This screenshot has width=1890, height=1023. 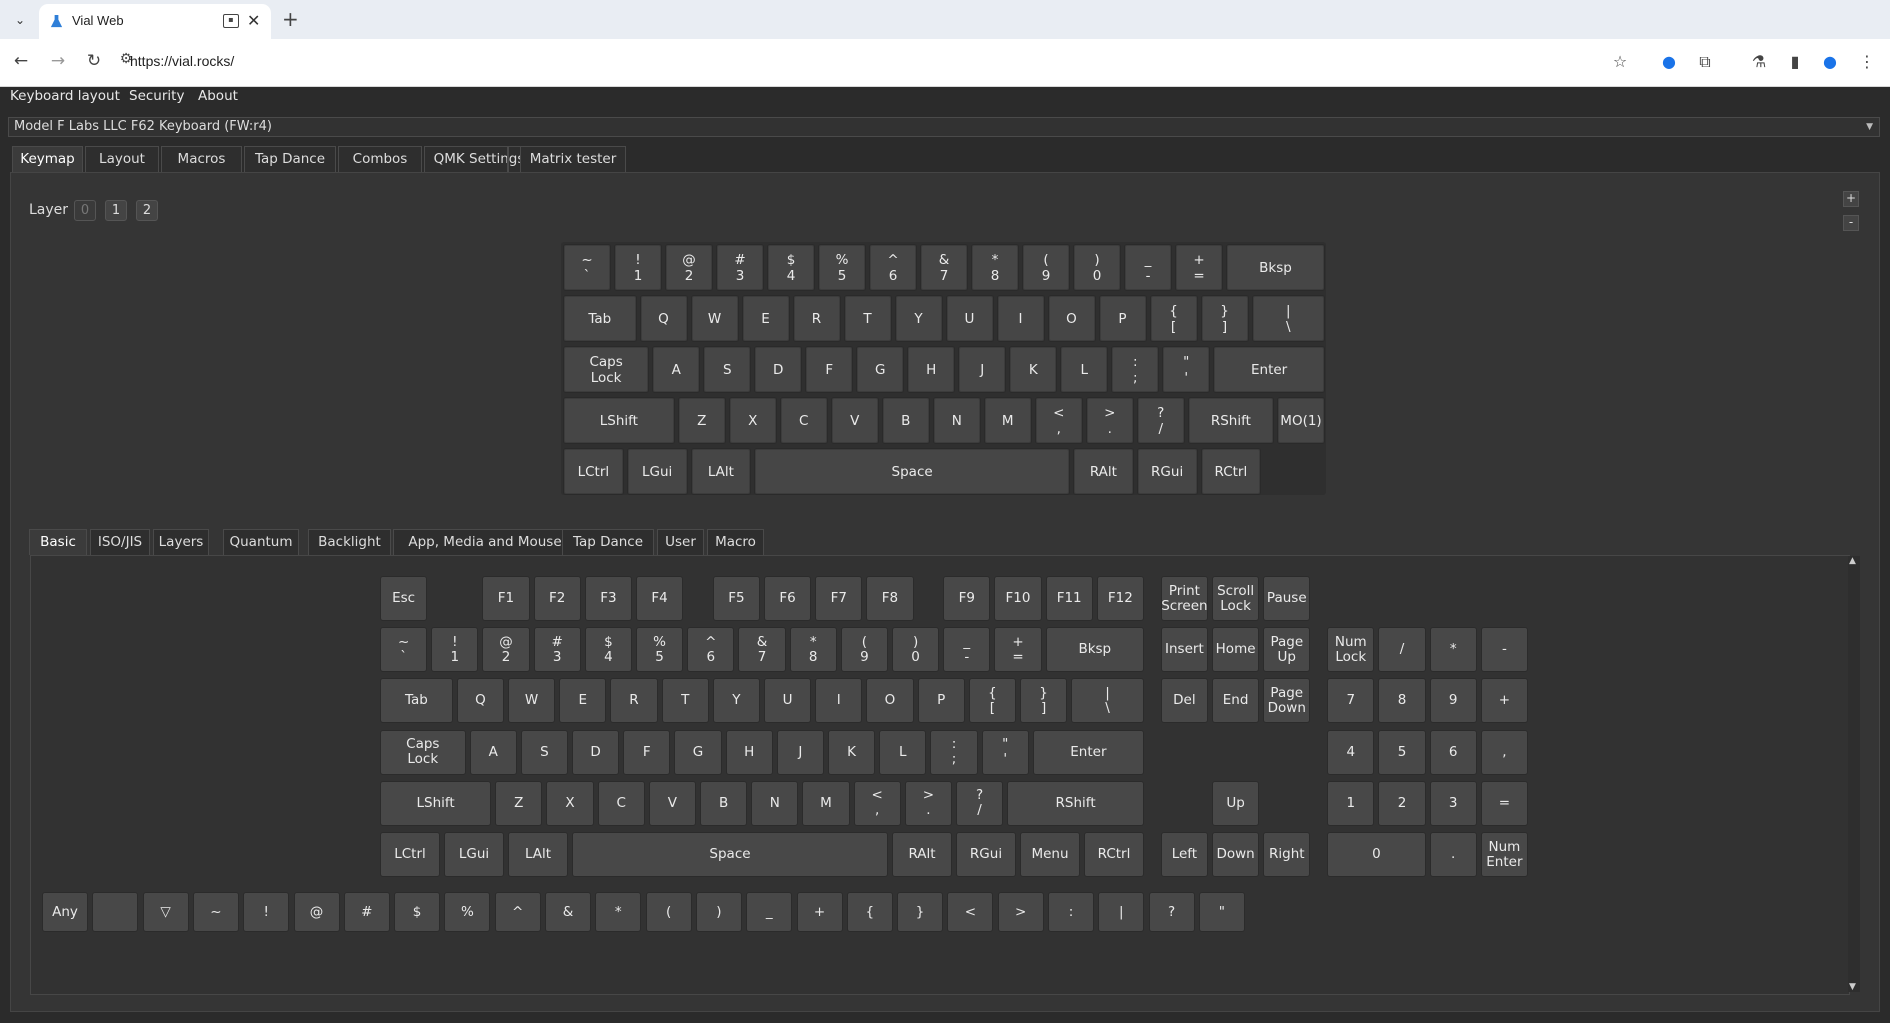 What do you see at coordinates (1069, 598) in the screenshot?
I see `keycode-key: F11` at bounding box center [1069, 598].